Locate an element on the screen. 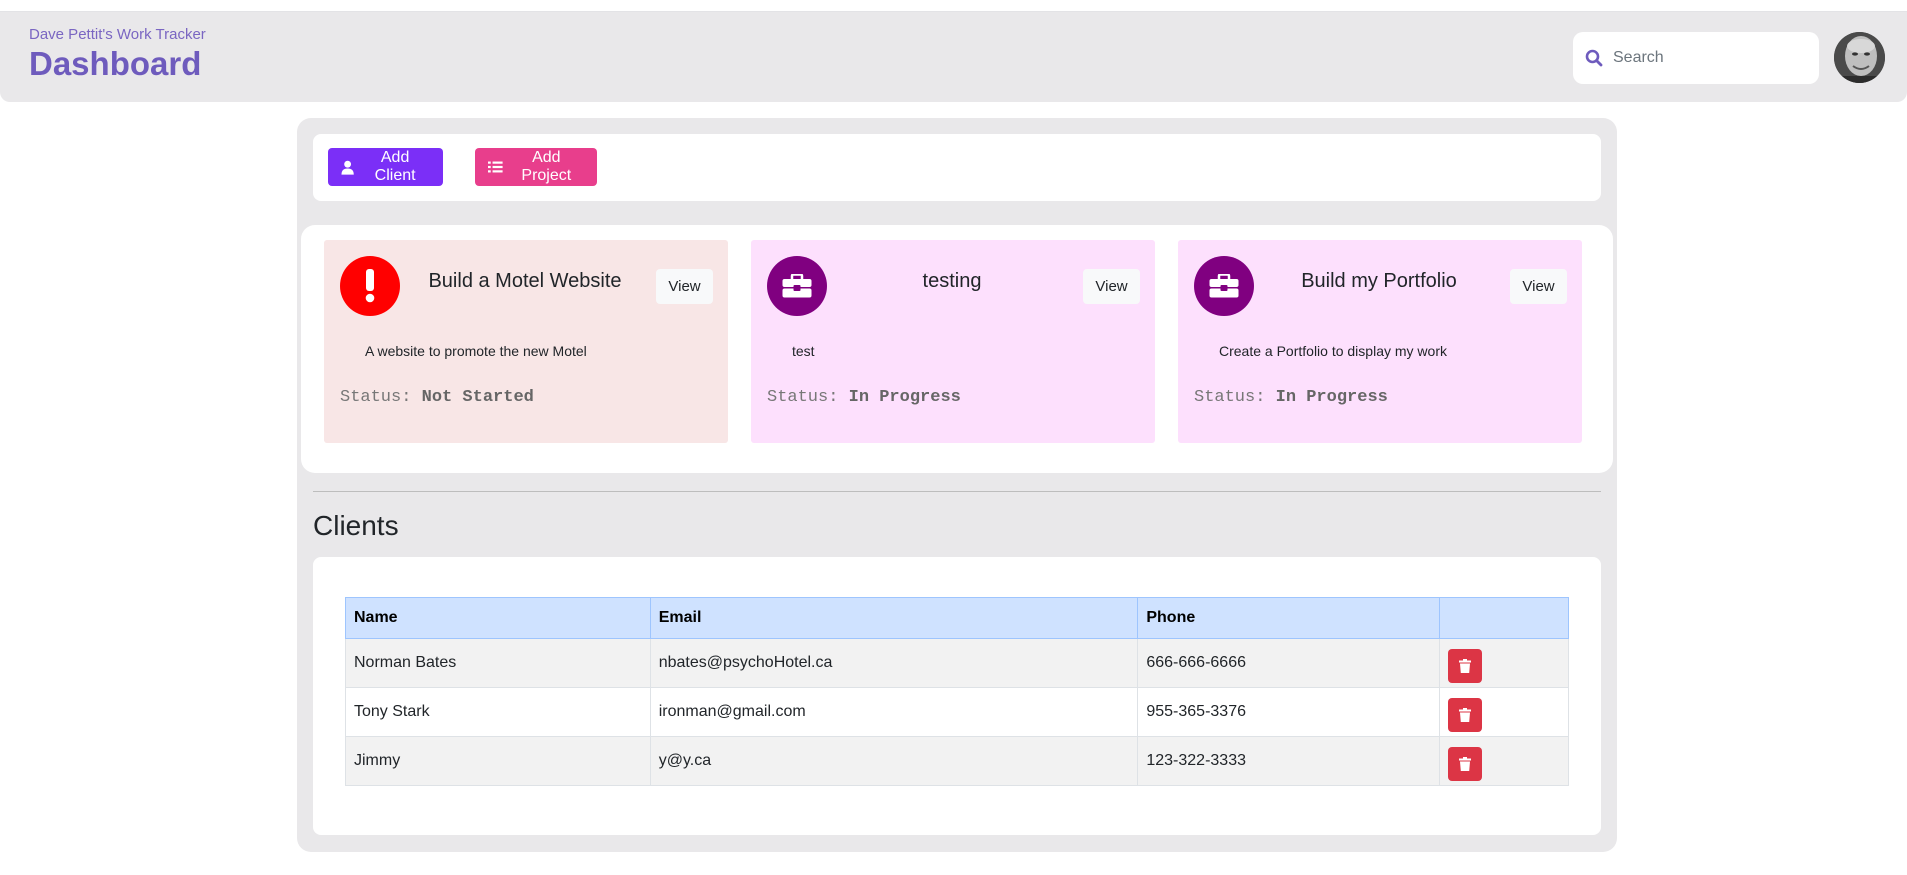  client-phone: 666-666-6666 is located at coordinates (1289, 663).